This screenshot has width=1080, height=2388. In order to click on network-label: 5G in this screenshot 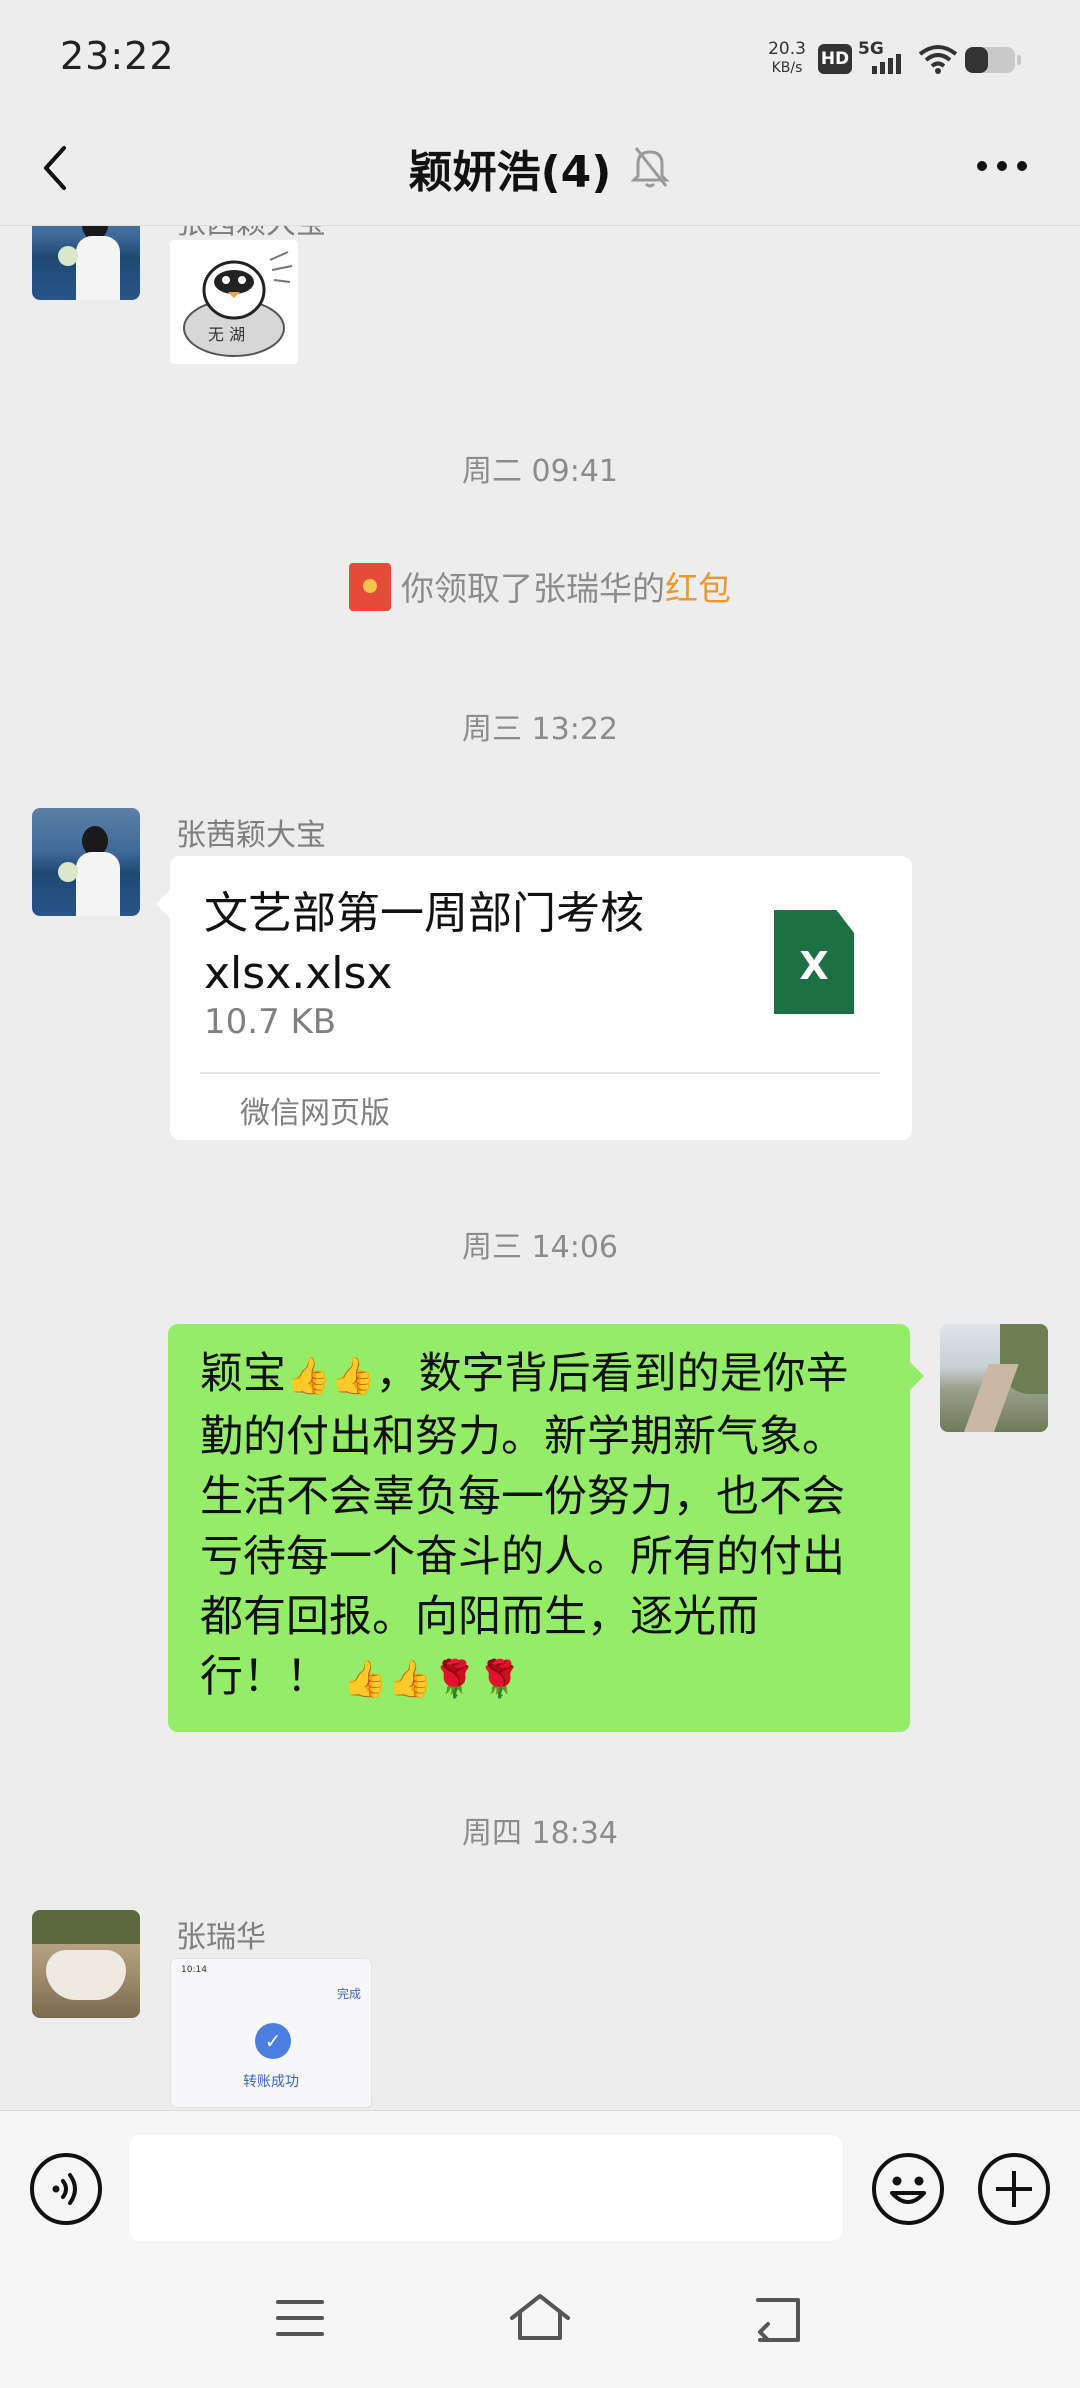, I will do `click(871, 49)`.